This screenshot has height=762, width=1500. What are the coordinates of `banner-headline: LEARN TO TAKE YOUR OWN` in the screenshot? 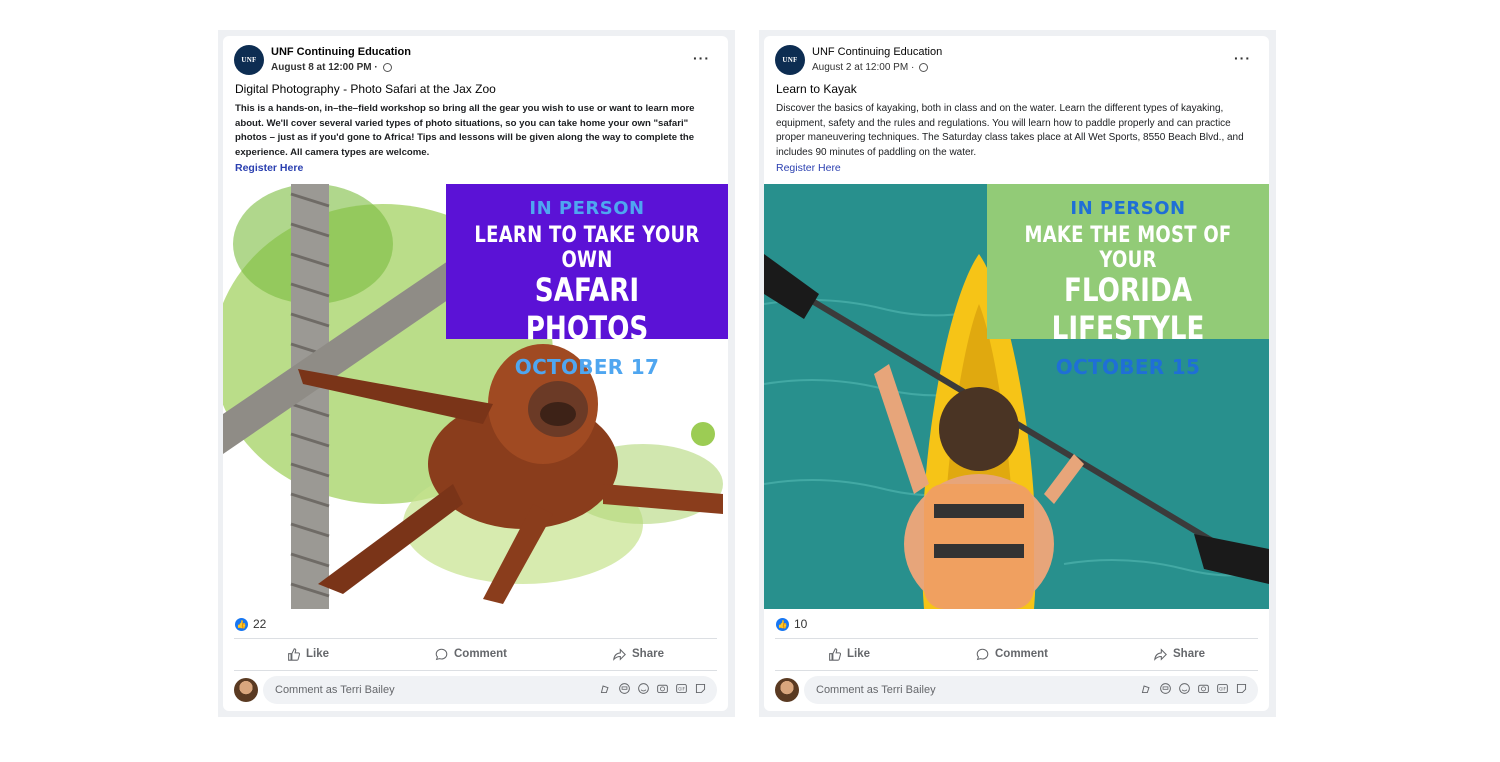 It's located at (587, 248).